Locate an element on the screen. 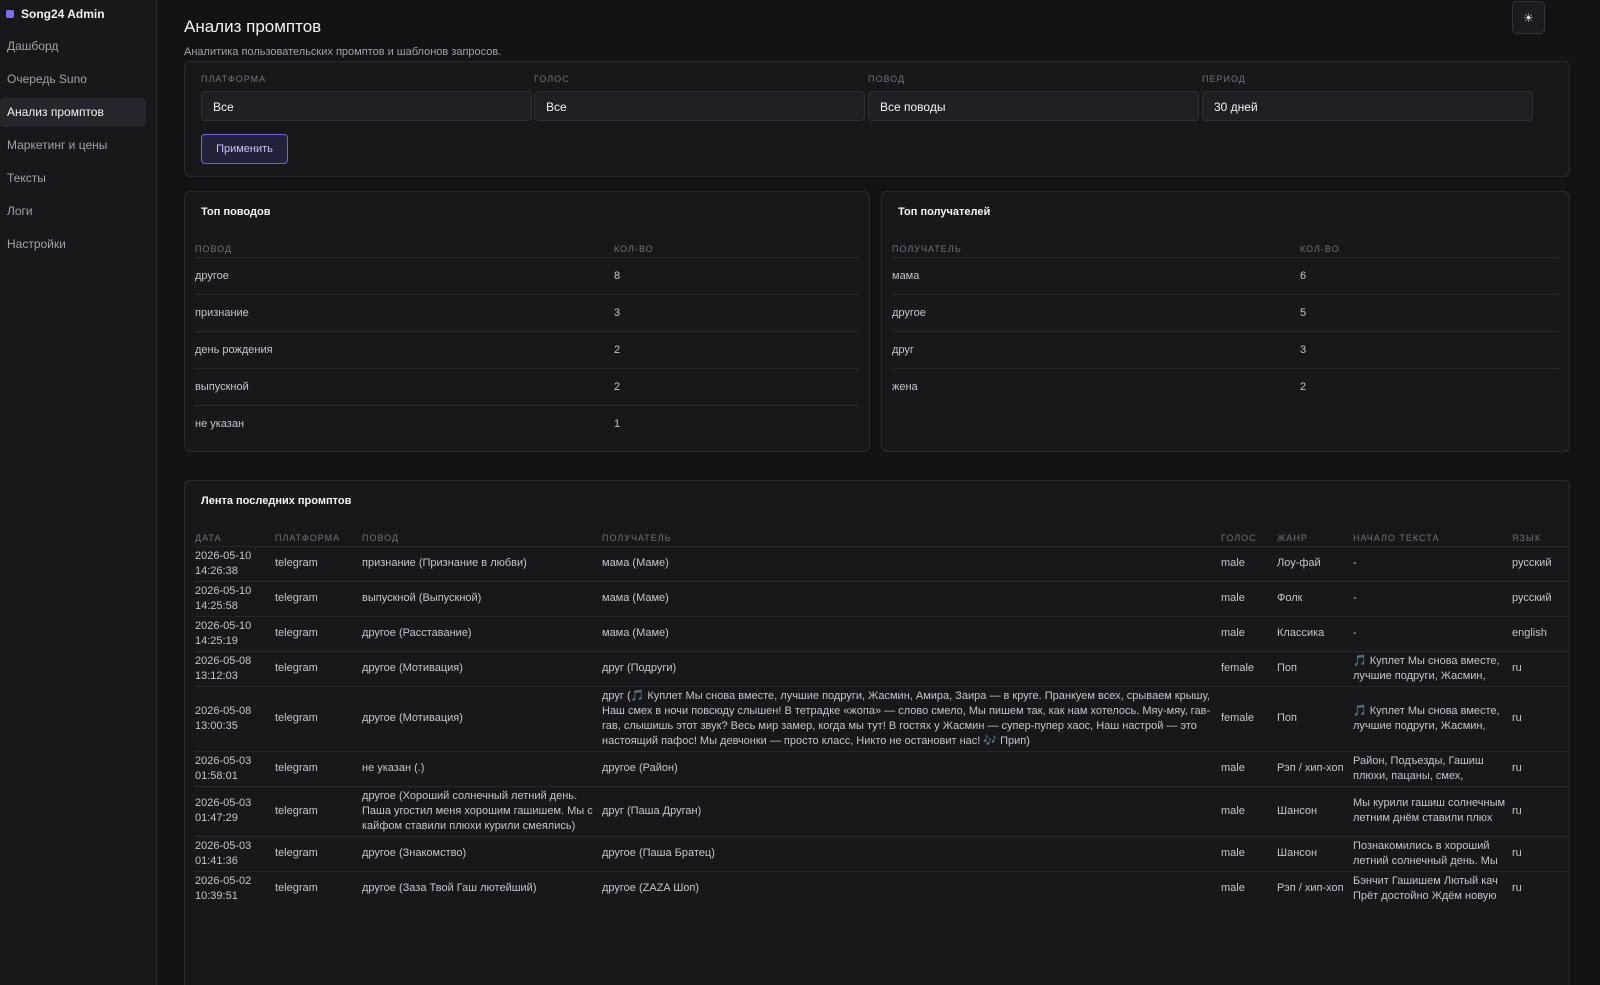 This screenshot has height=985, width=1600. date-cell: 2026-05-08 13:00:35 is located at coordinates (235, 718).